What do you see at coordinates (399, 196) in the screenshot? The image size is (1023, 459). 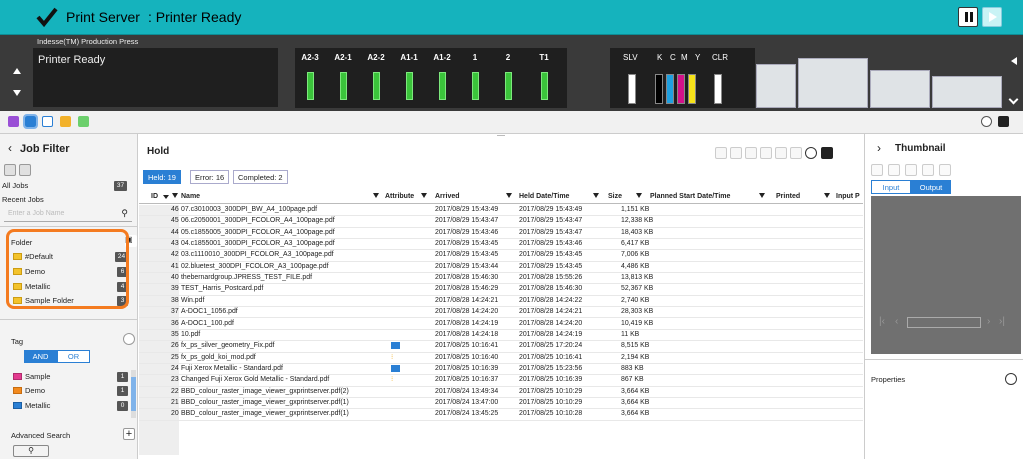 I see `column-attribute: Attribute` at bounding box center [399, 196].